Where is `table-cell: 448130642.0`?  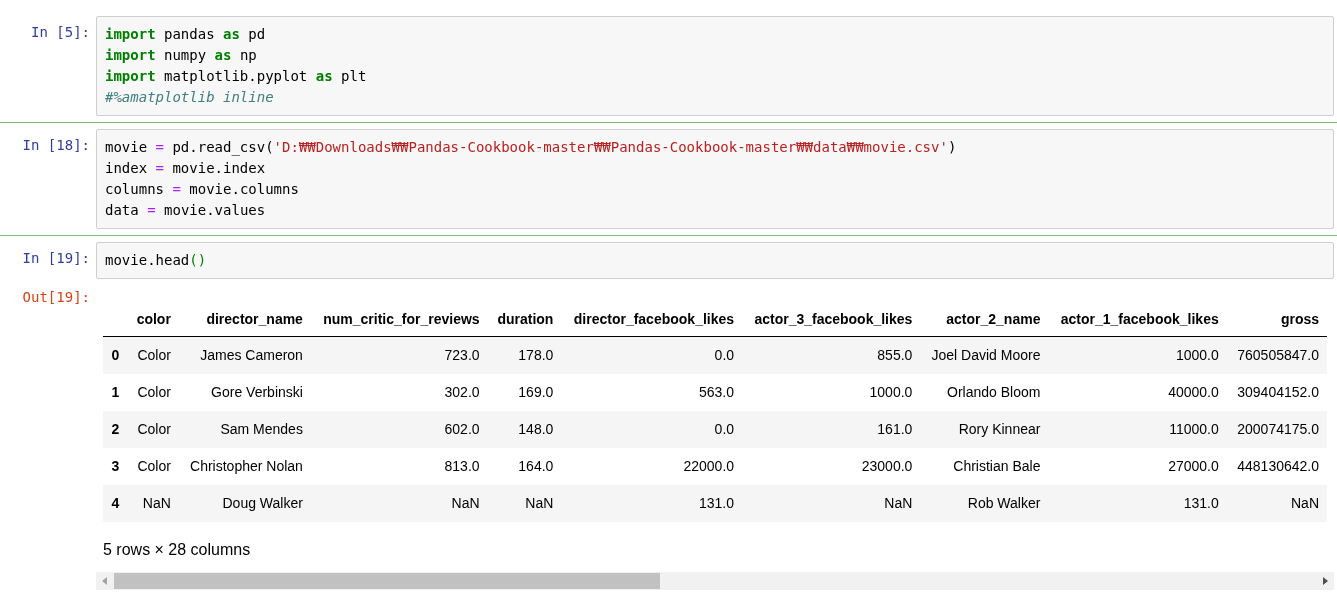 table-cell: 448130642.0 is located at coordinates (1276, 466).